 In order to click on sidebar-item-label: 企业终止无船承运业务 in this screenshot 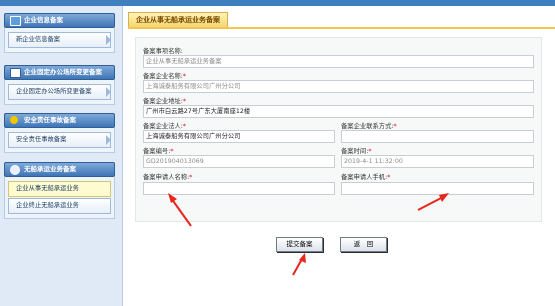, I will do `click(47, 205)`.